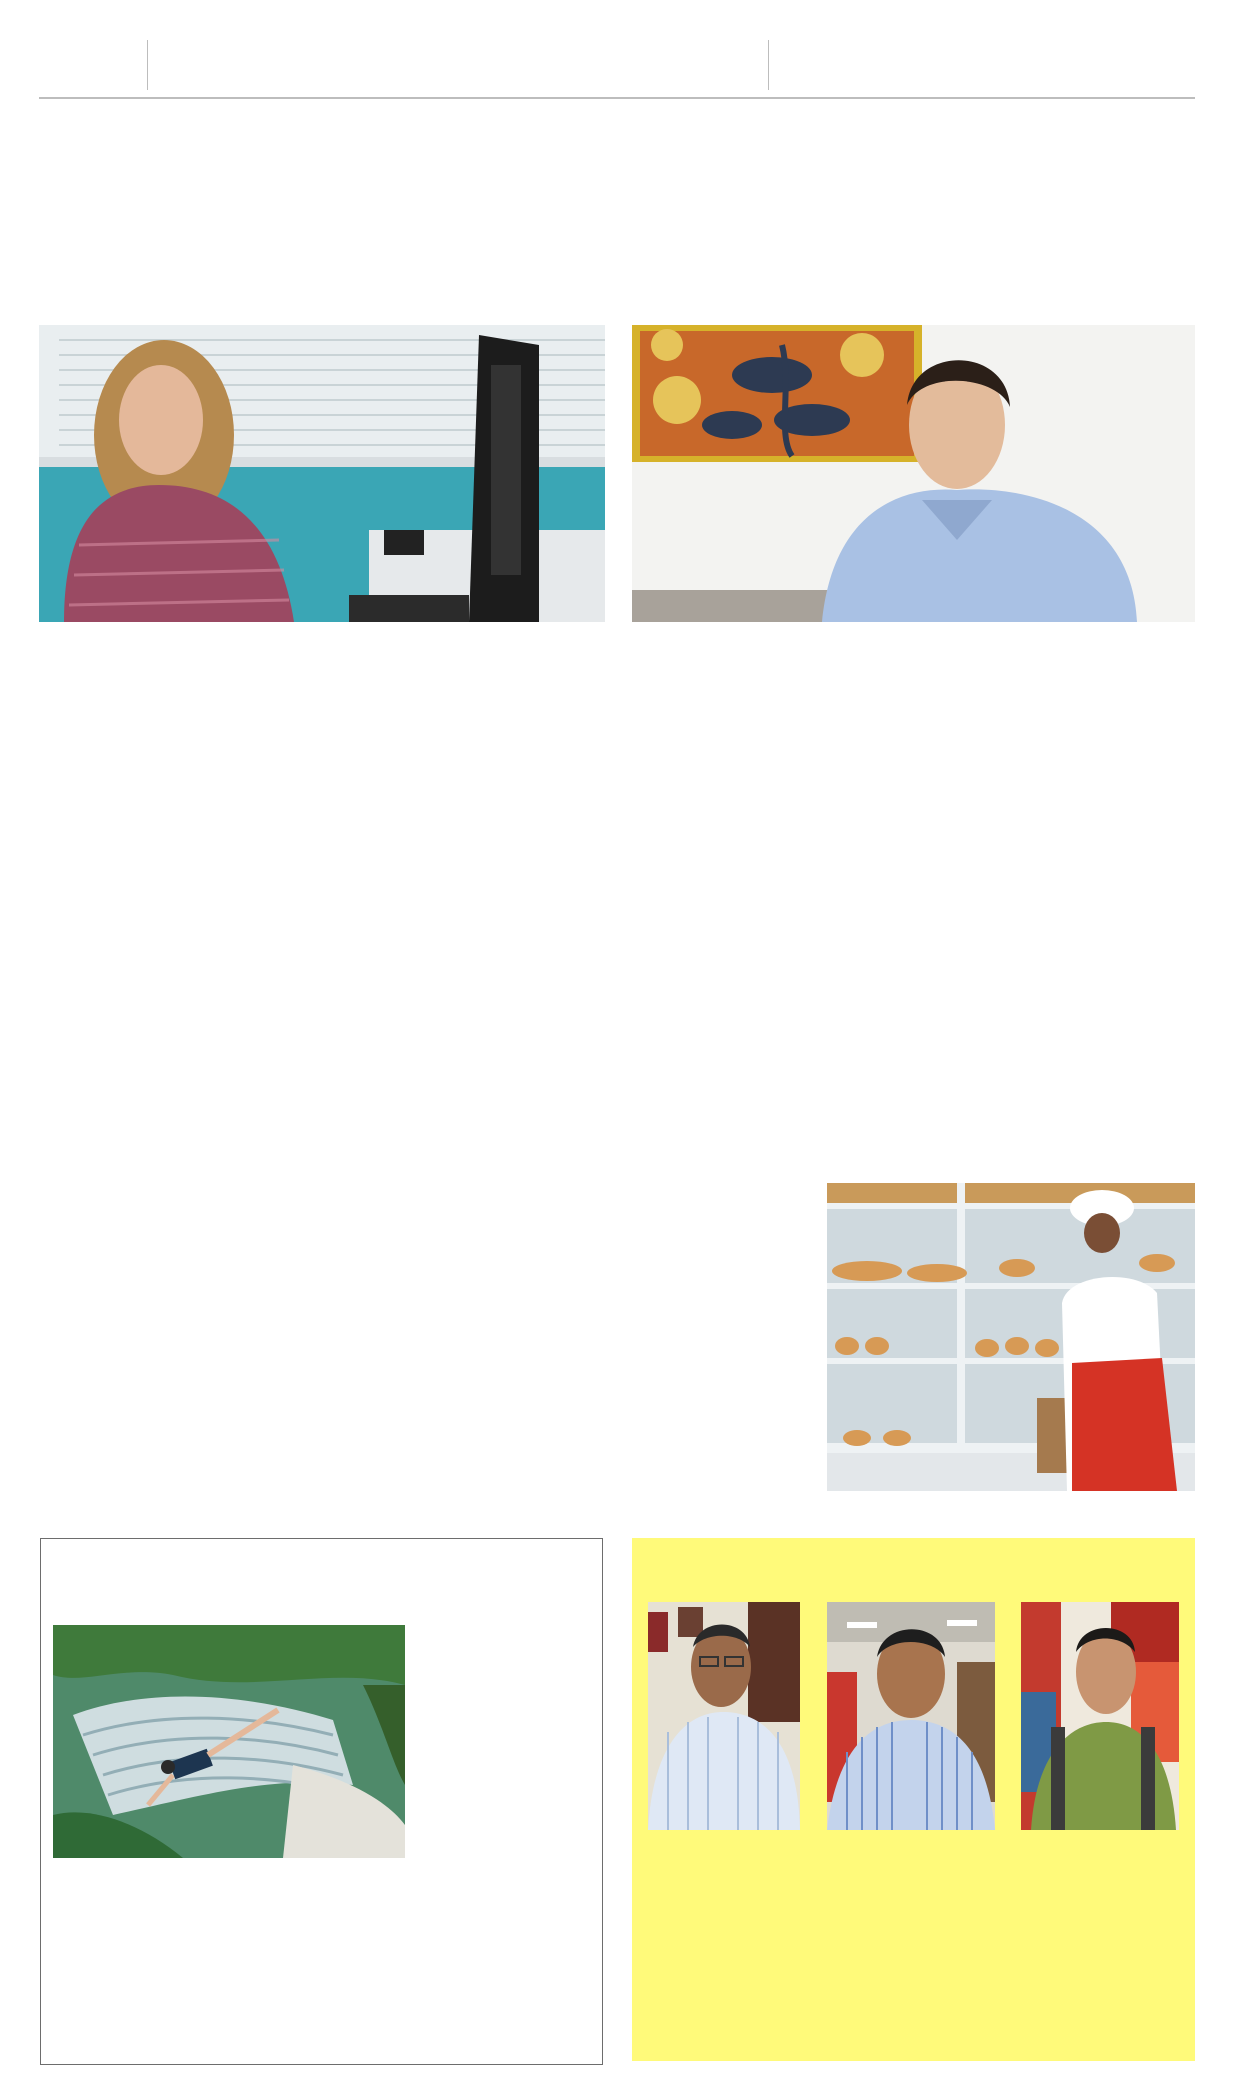 This screenshot has height=2099, width=1233. I want to click on photo-woman-at-computer, so click(322, 473).